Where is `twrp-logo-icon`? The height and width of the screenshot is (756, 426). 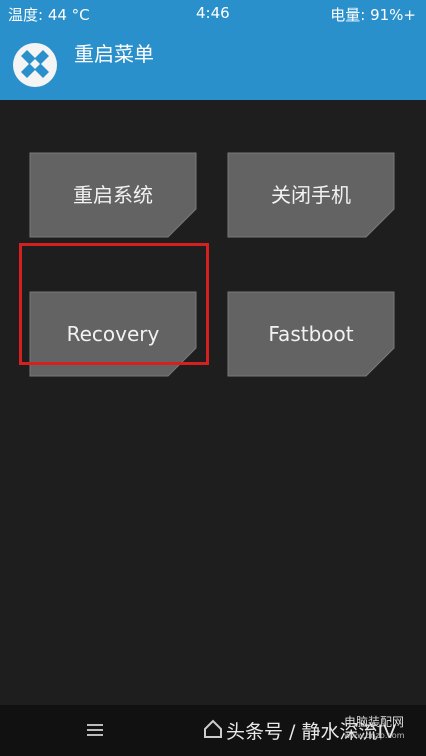
twrp-logo-icon is located at coordinates (35, 65).